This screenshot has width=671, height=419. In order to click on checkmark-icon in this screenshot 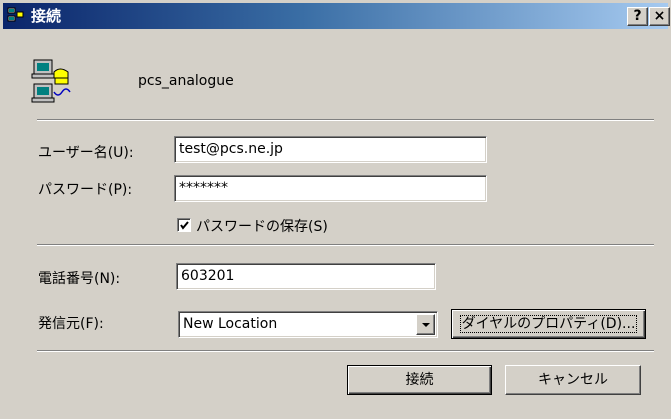, I will do `click(184, 225)`.